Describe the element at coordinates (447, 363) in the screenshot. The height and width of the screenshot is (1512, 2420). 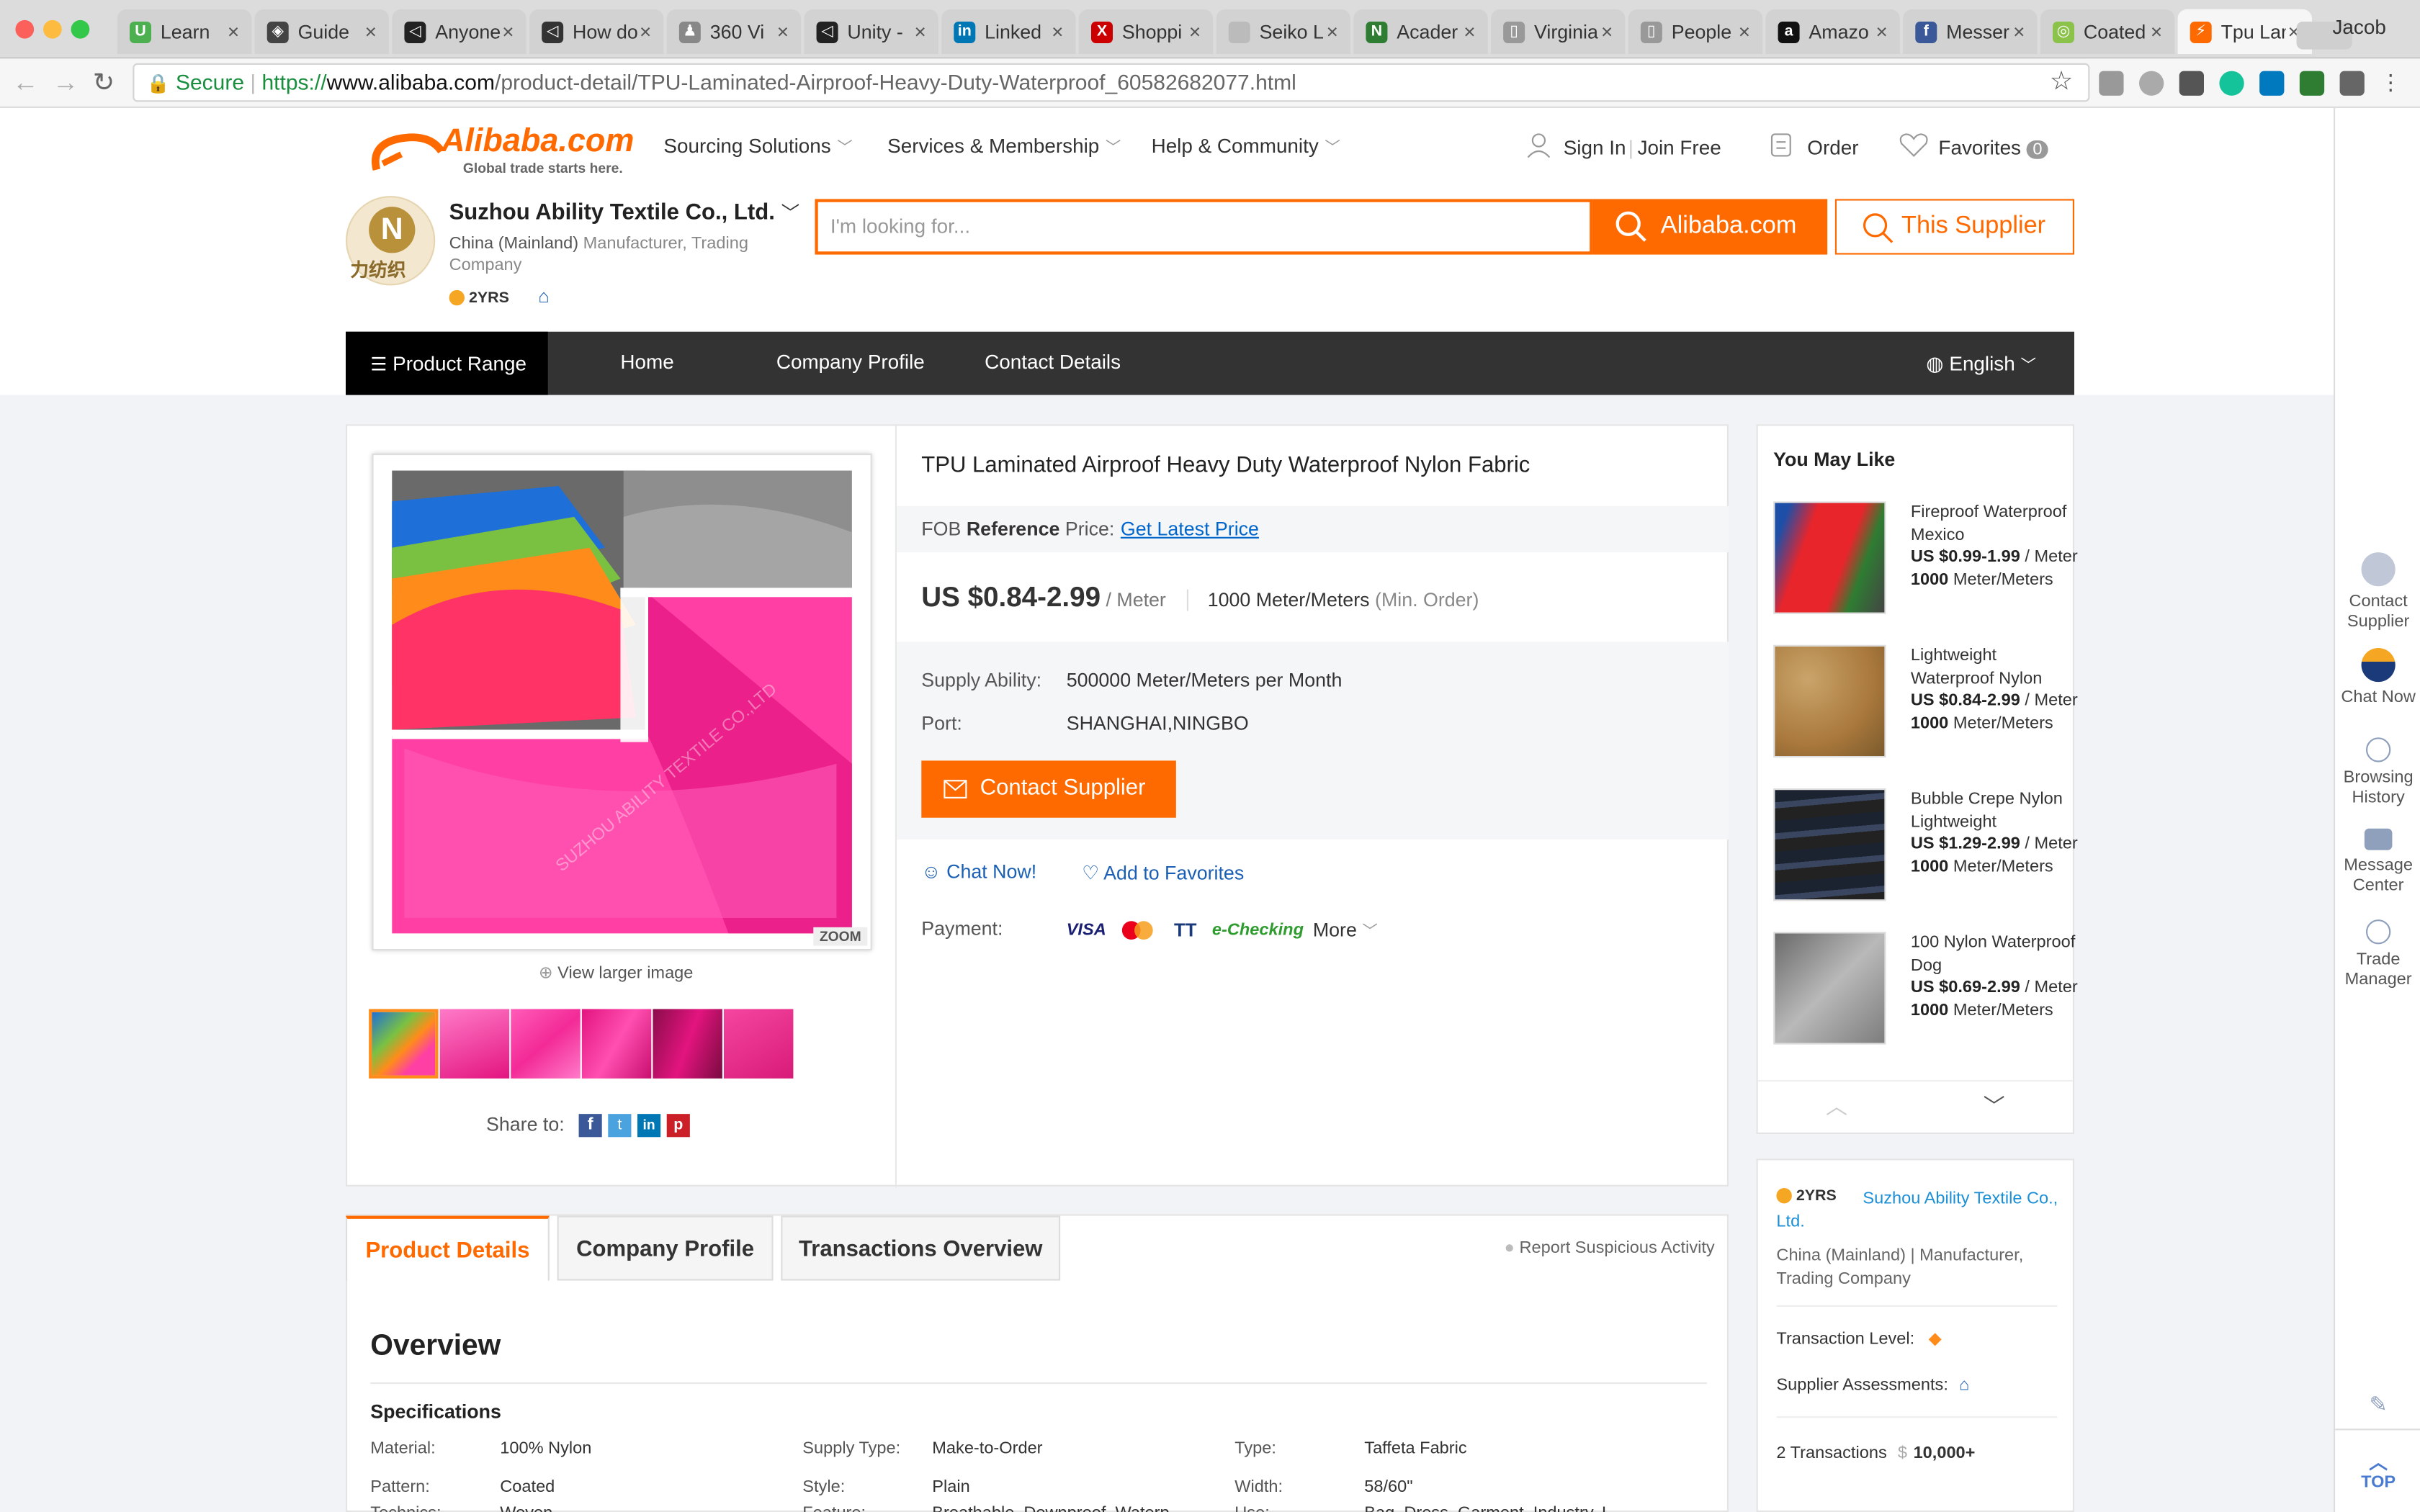
I see `product-range-menu: ☰ Product Range` at that location.